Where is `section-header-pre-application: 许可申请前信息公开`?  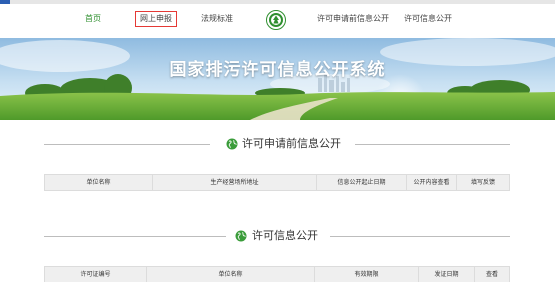 section-header-pre-application: 许可申请前信息公开 is located at coordinates (277, 144).